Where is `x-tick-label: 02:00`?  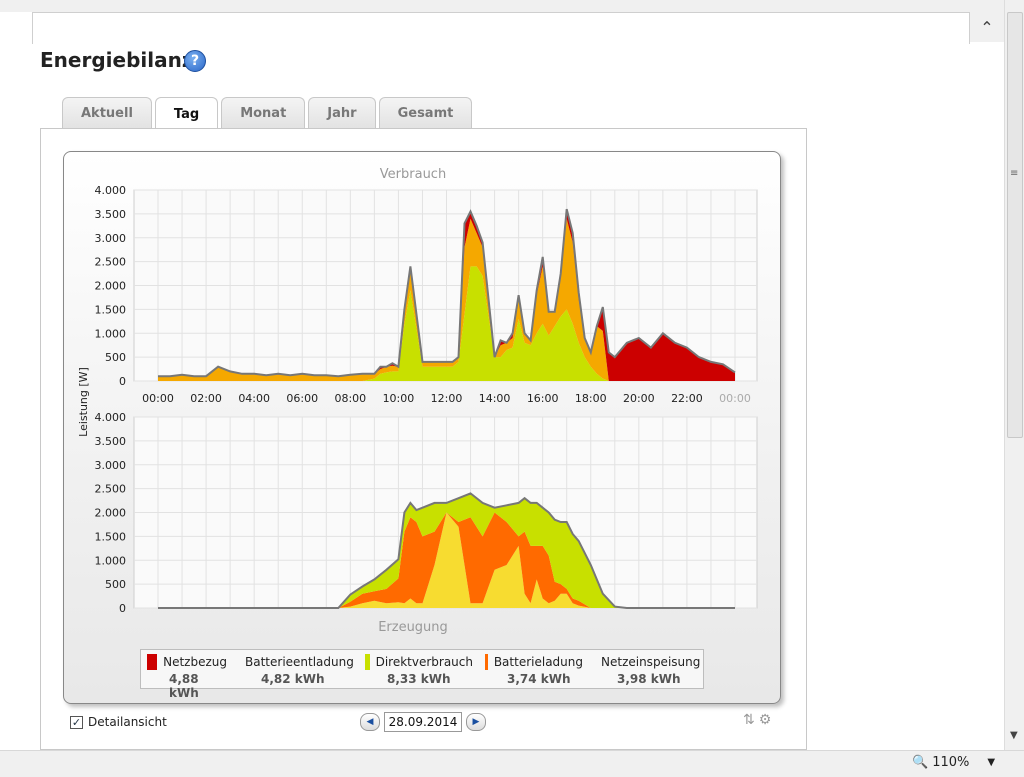 x-tick-label: 02:00 is located at coordinates (206, 398).